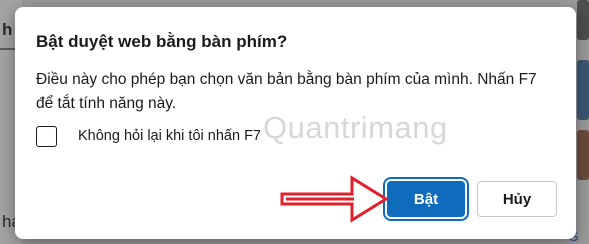  What do you see at coordinates (426, 199) in the screenshot?
I see `enable-button: Bật` at bounding box center [426, 199].